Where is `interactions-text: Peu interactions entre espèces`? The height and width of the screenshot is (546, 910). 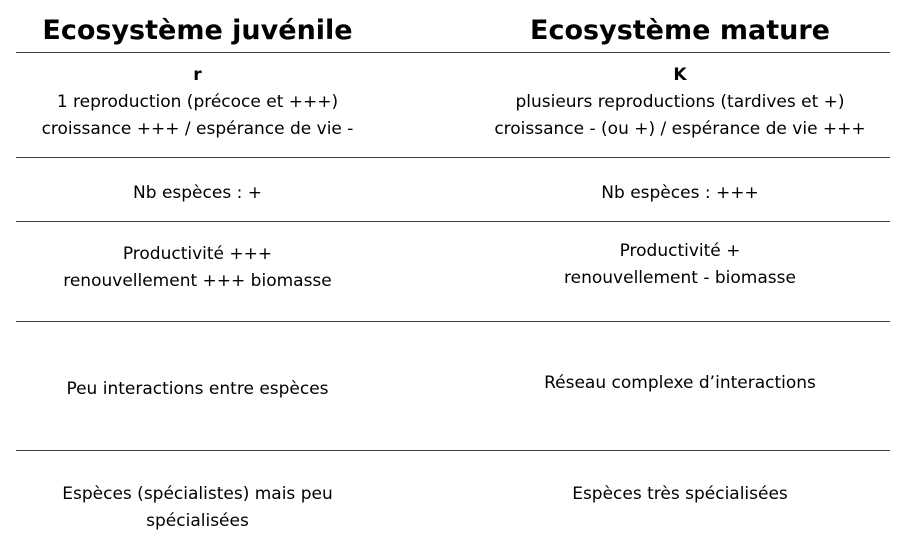 interactions-text: Peu interactions entre espèces is located at coordinates (197, 389).